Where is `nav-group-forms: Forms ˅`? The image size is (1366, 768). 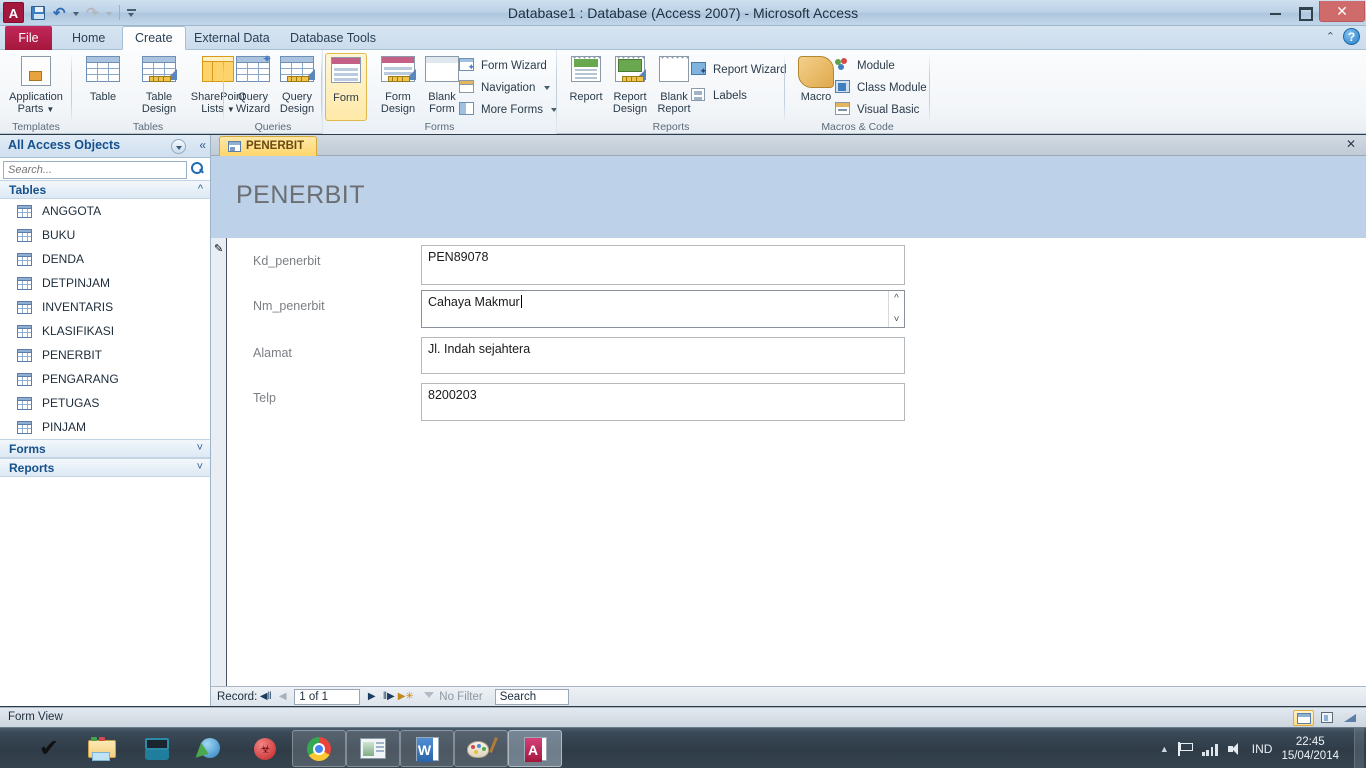 nav-group-forms: Forms ˅ is located at coordinates (105, 448).